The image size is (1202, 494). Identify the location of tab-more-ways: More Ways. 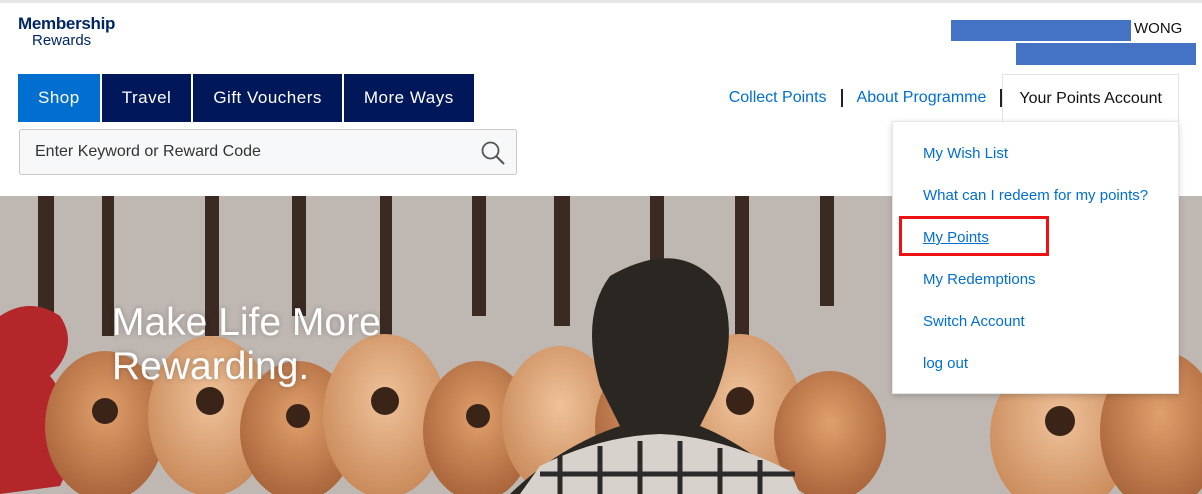
(408, 98).